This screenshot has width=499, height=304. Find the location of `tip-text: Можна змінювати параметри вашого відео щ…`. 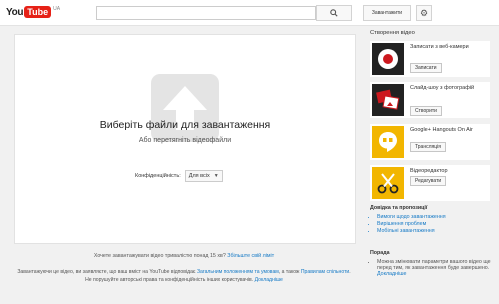

tip-text: Можна змінювати параметри вашого відео щ… is located at coordinates (434, 265).